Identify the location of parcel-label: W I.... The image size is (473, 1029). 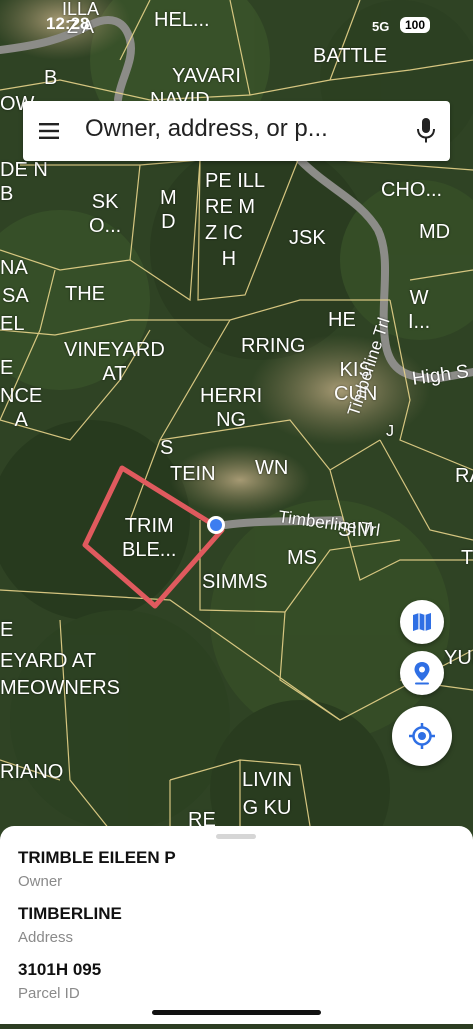
(419, 310).